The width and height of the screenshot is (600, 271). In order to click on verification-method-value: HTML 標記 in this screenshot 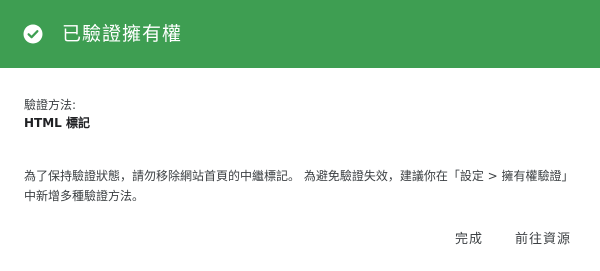, I will do `click(57, 123)`.